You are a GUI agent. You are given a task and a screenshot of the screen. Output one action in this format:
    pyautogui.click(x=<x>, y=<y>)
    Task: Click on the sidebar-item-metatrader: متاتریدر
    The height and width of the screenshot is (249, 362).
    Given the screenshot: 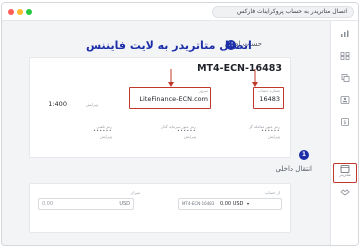 What is the action you would take?
    pyautogui.click(x=345, y=173)
    